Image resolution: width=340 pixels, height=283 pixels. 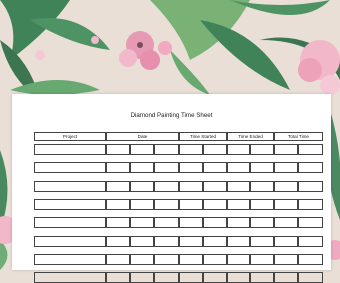 I want to click on column-header-project: Project, so click(x=70, y=136).